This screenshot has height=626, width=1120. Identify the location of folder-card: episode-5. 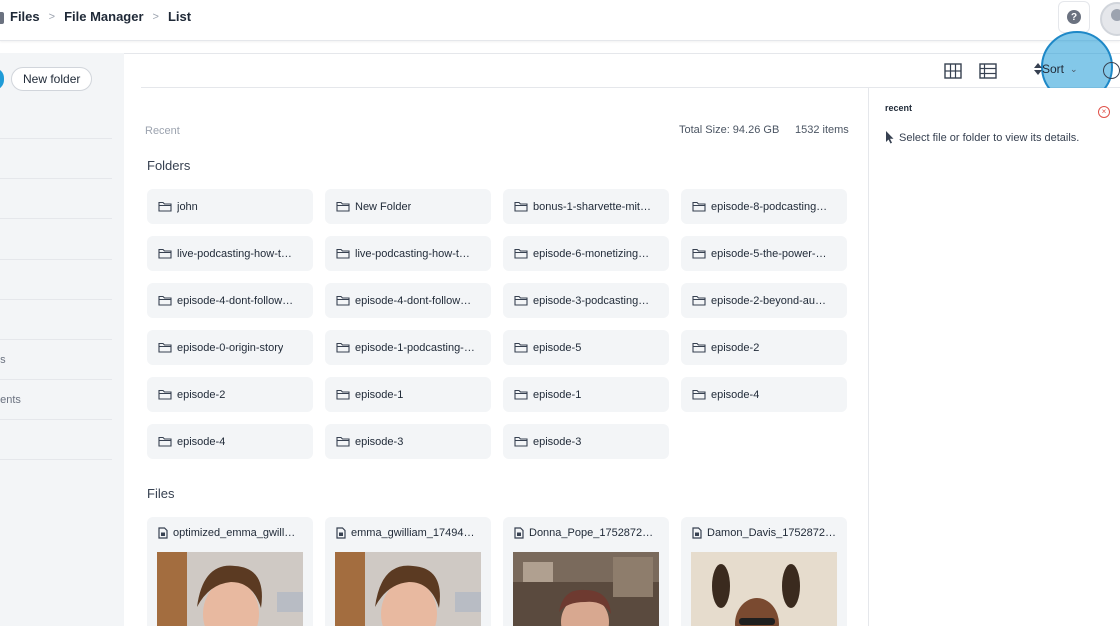
(586, 347).